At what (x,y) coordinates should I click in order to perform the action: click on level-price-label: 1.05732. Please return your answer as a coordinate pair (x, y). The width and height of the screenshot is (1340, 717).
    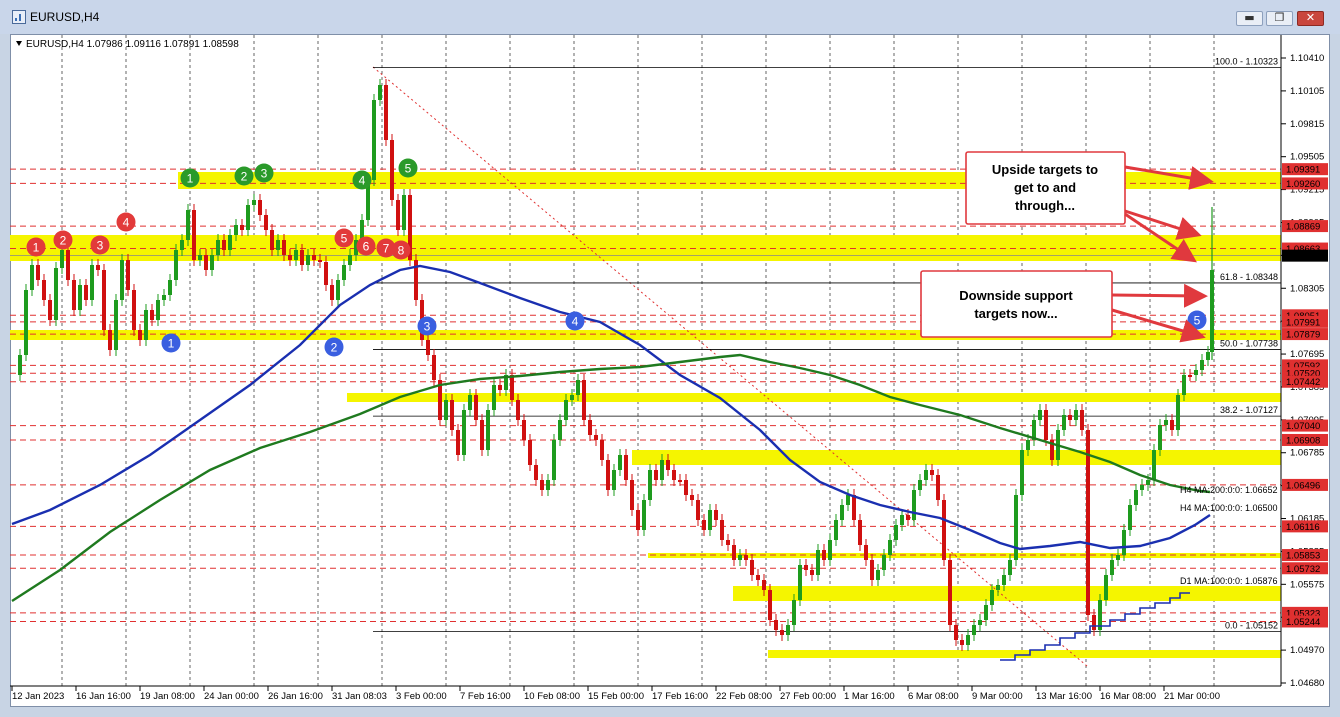
    Looking at the image, I should click on (1303, 569).